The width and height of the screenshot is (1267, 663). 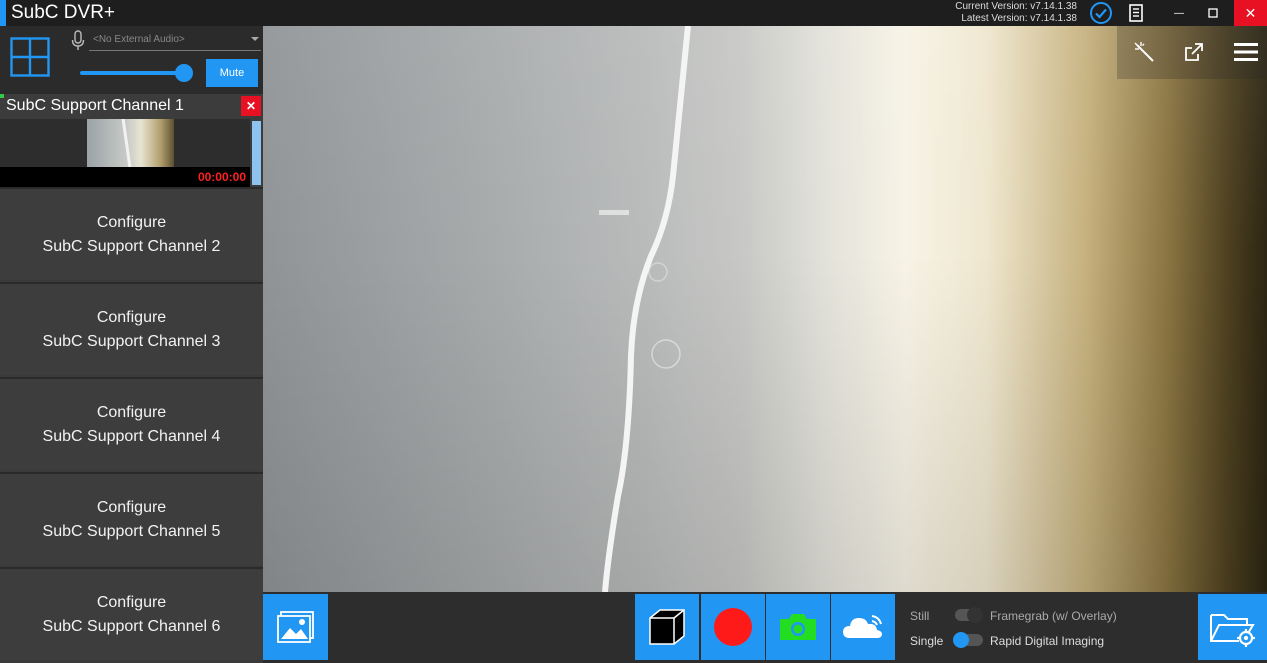 I want to click on maximize-button, so click(x=1213, y=13).